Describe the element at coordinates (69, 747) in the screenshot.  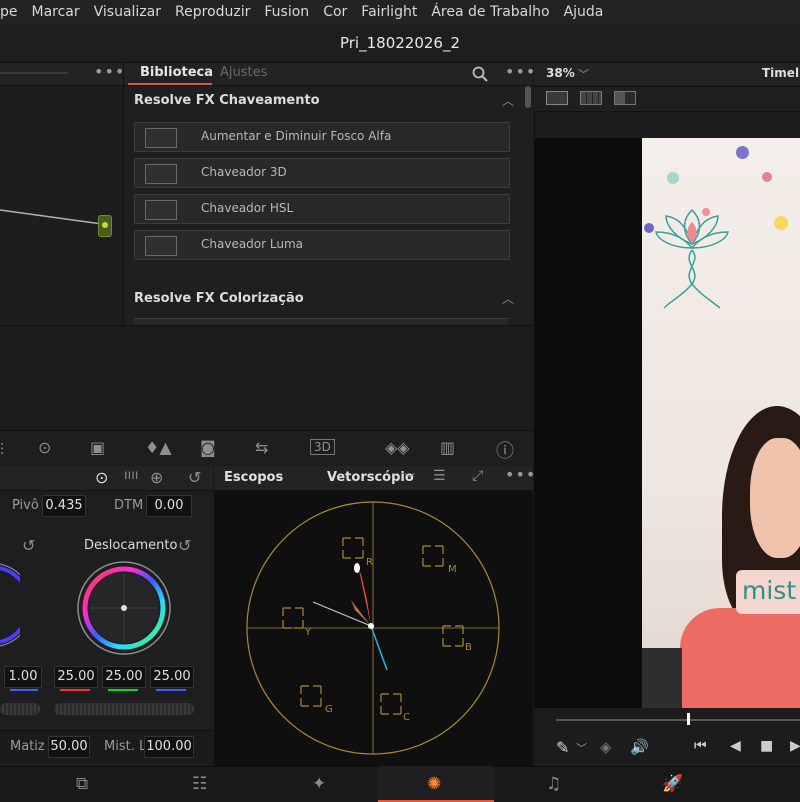
I see `matiz-field: 50.00` at that location.